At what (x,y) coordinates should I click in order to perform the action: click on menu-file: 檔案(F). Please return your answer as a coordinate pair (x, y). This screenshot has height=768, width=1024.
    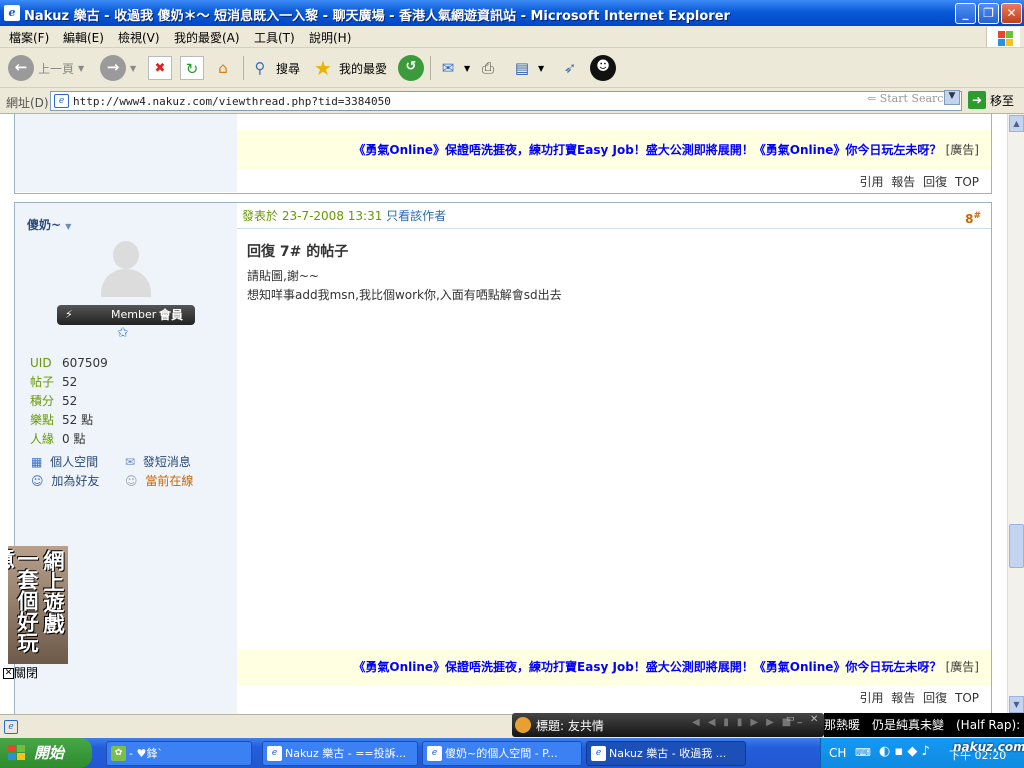
    Looking at the image, I should click on (29, 37).